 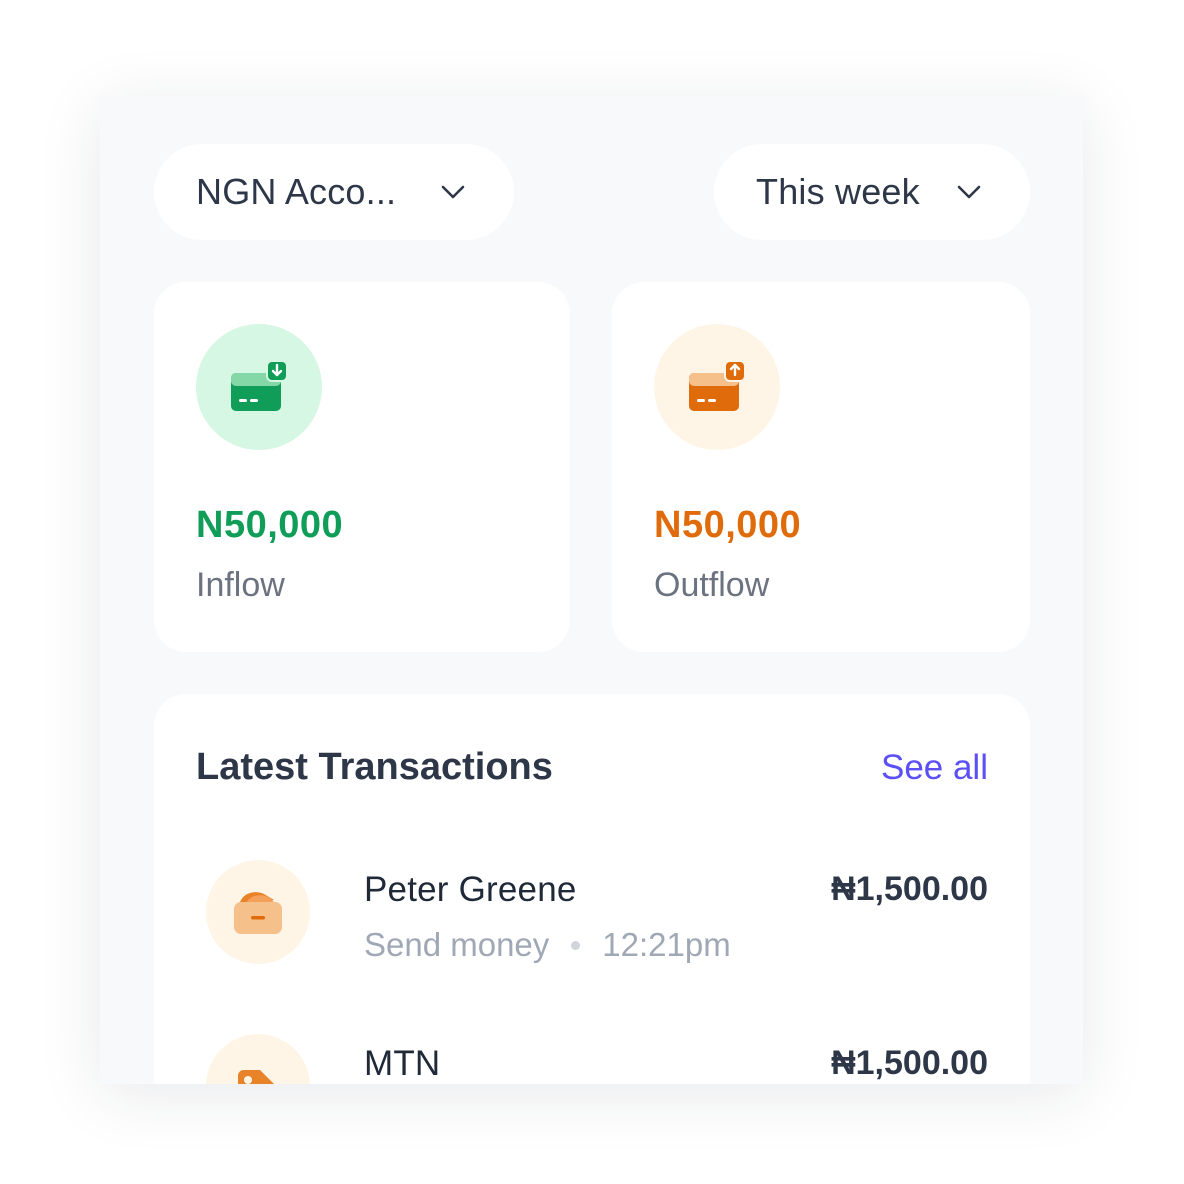 What do you see at coordinates (576, 945) in the screenshot?
I see `separator-dot` at bounding box center [576, 945].